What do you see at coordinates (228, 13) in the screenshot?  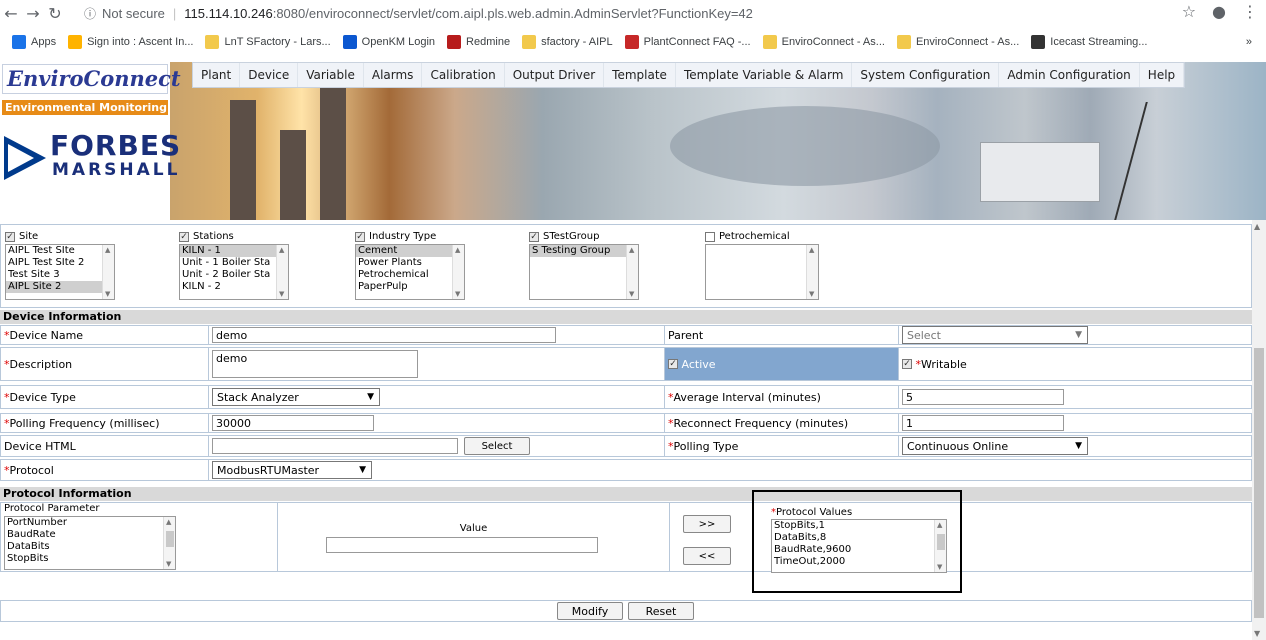 I see `url-host: 115.114.10.246` at bounding box center [228, 13].